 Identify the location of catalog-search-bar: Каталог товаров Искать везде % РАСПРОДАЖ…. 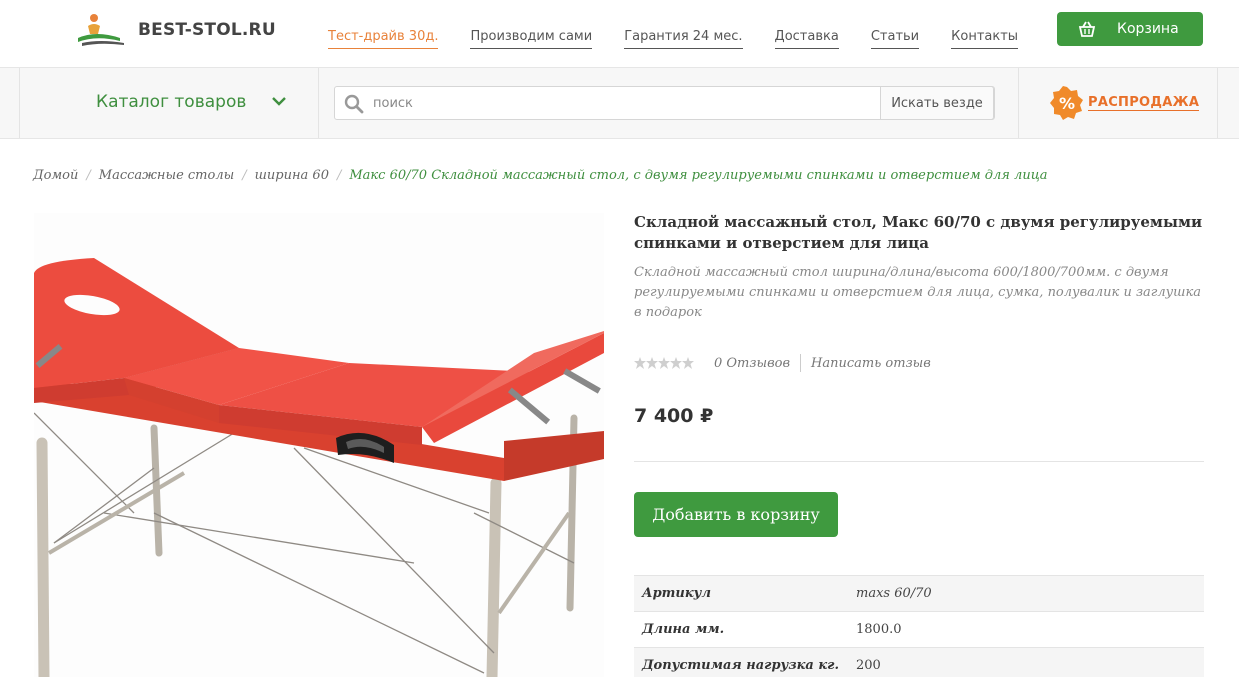
(619, 103).